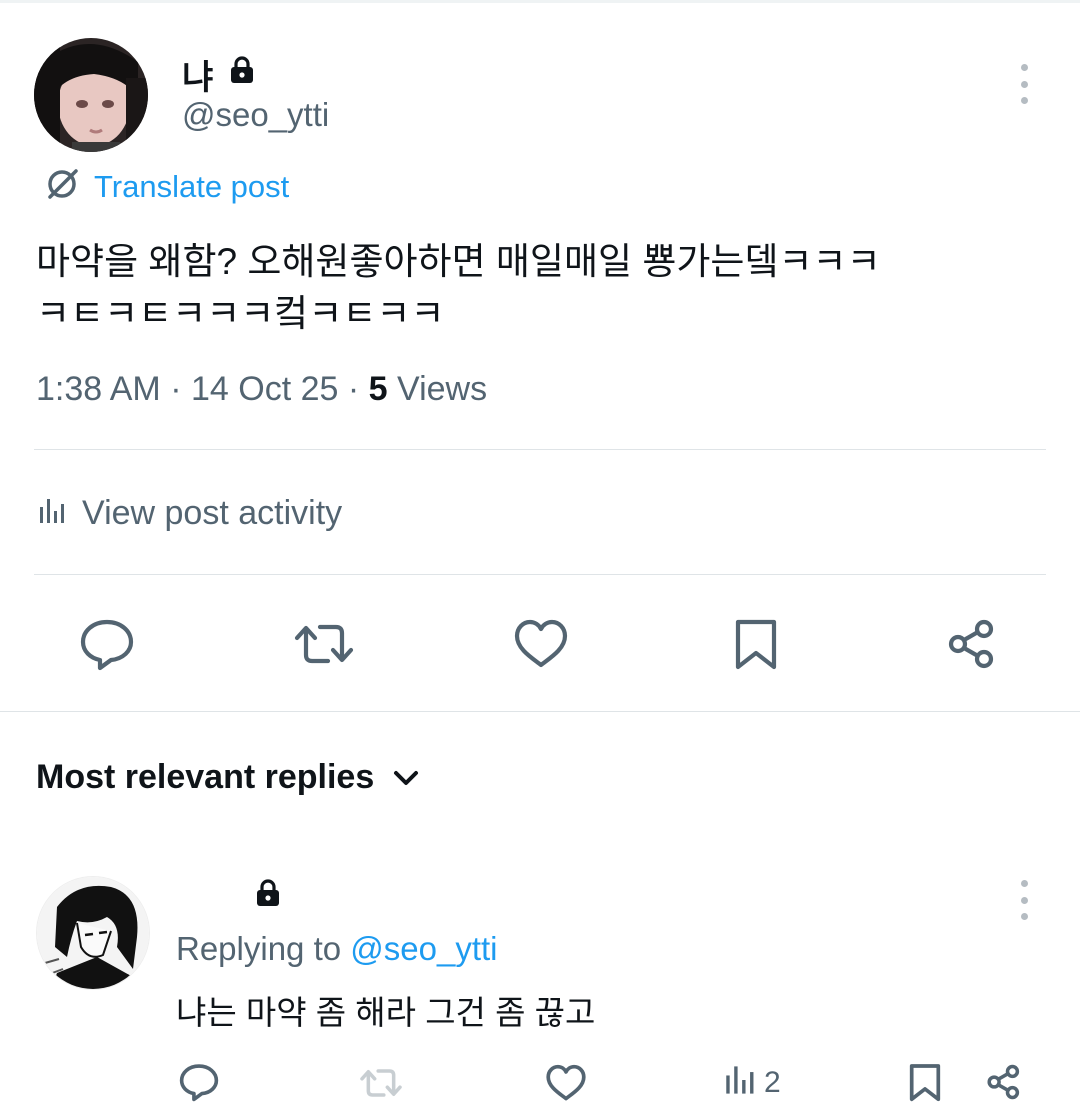 The width and height of the screenshot is (1080, 1119). What do you see at coordinates (98, 389) in the screenshot?
I see `post-time: 1:38 AM` at bounding box center [98, 389].